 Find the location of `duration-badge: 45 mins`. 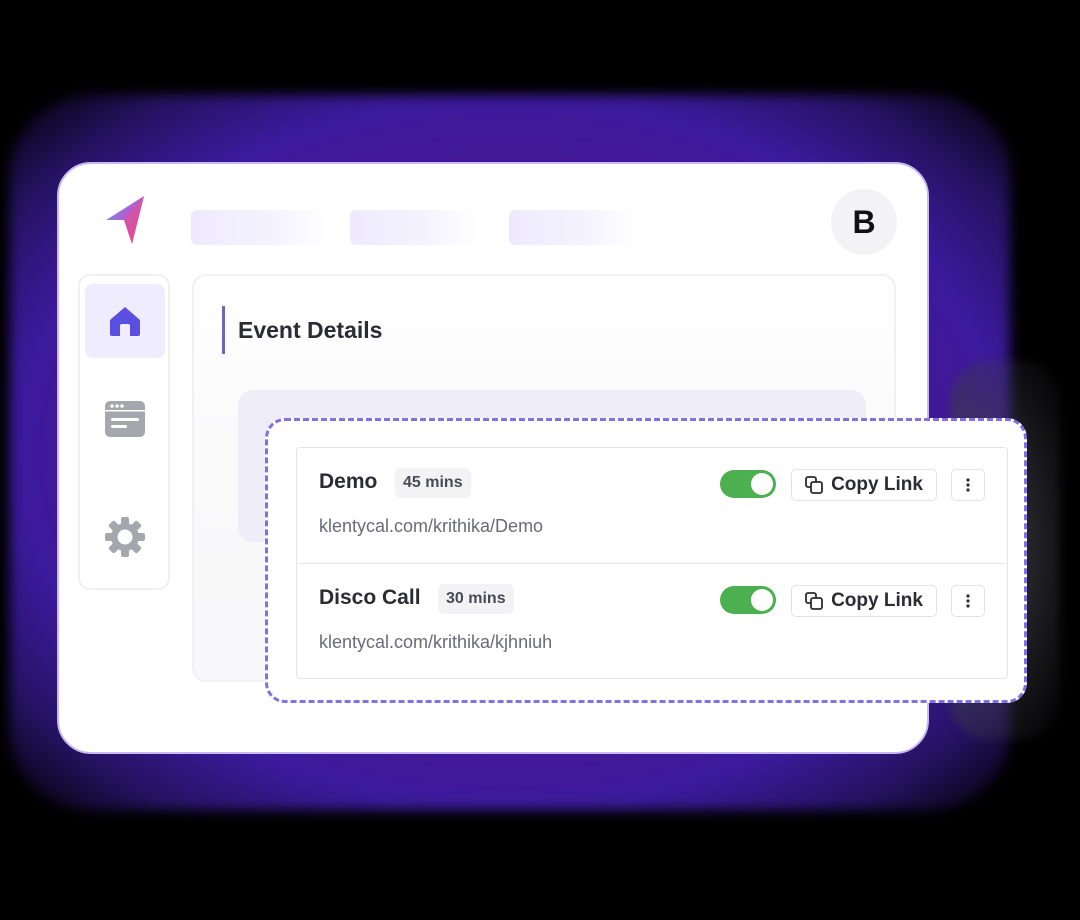

duration-badge: 45 mins is located at coordinates (433, 483).